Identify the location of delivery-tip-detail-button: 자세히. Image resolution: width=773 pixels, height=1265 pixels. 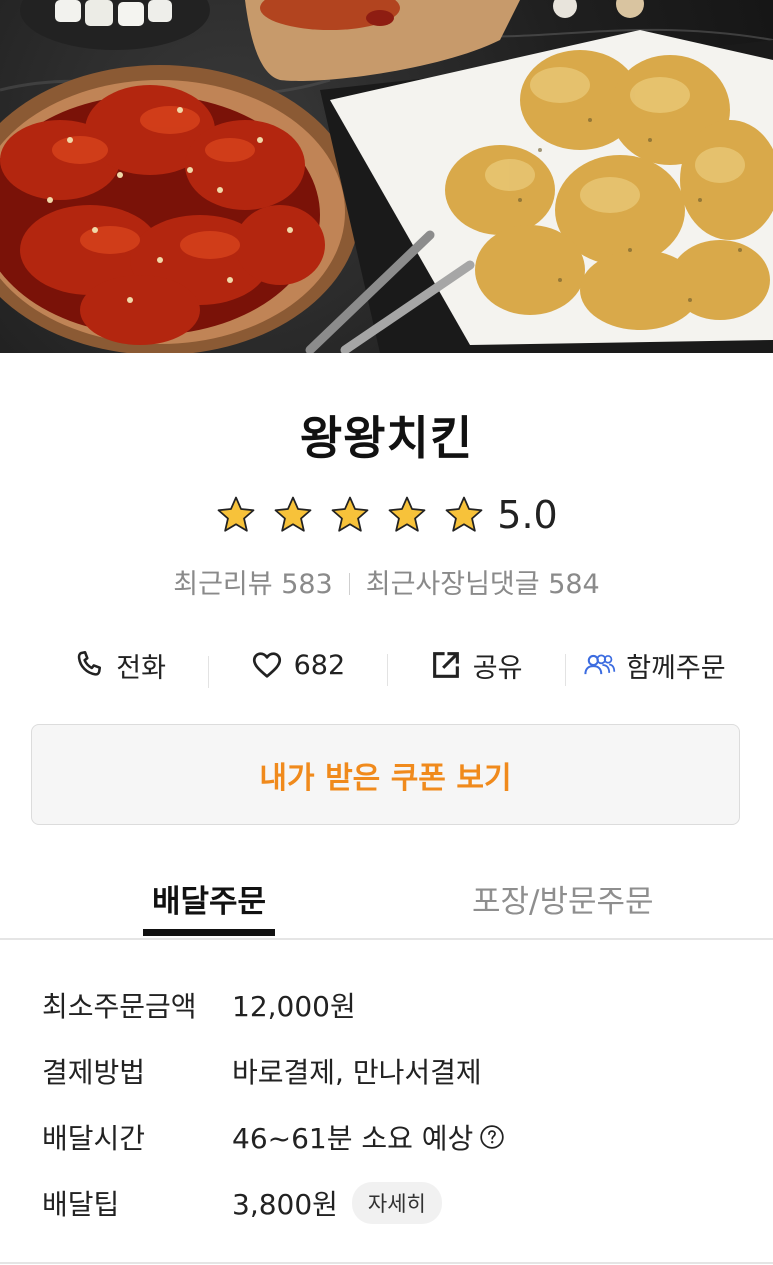
(396, 1203).